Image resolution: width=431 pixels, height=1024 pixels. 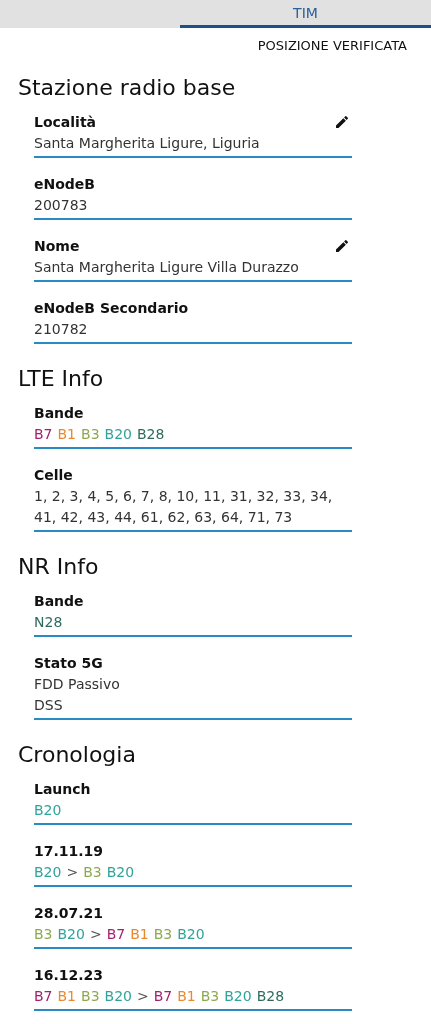 What do you see at coordinates (77, 754) in the screenshot?
I see `section-title: Cronologia` at bounding box center [77, 754].